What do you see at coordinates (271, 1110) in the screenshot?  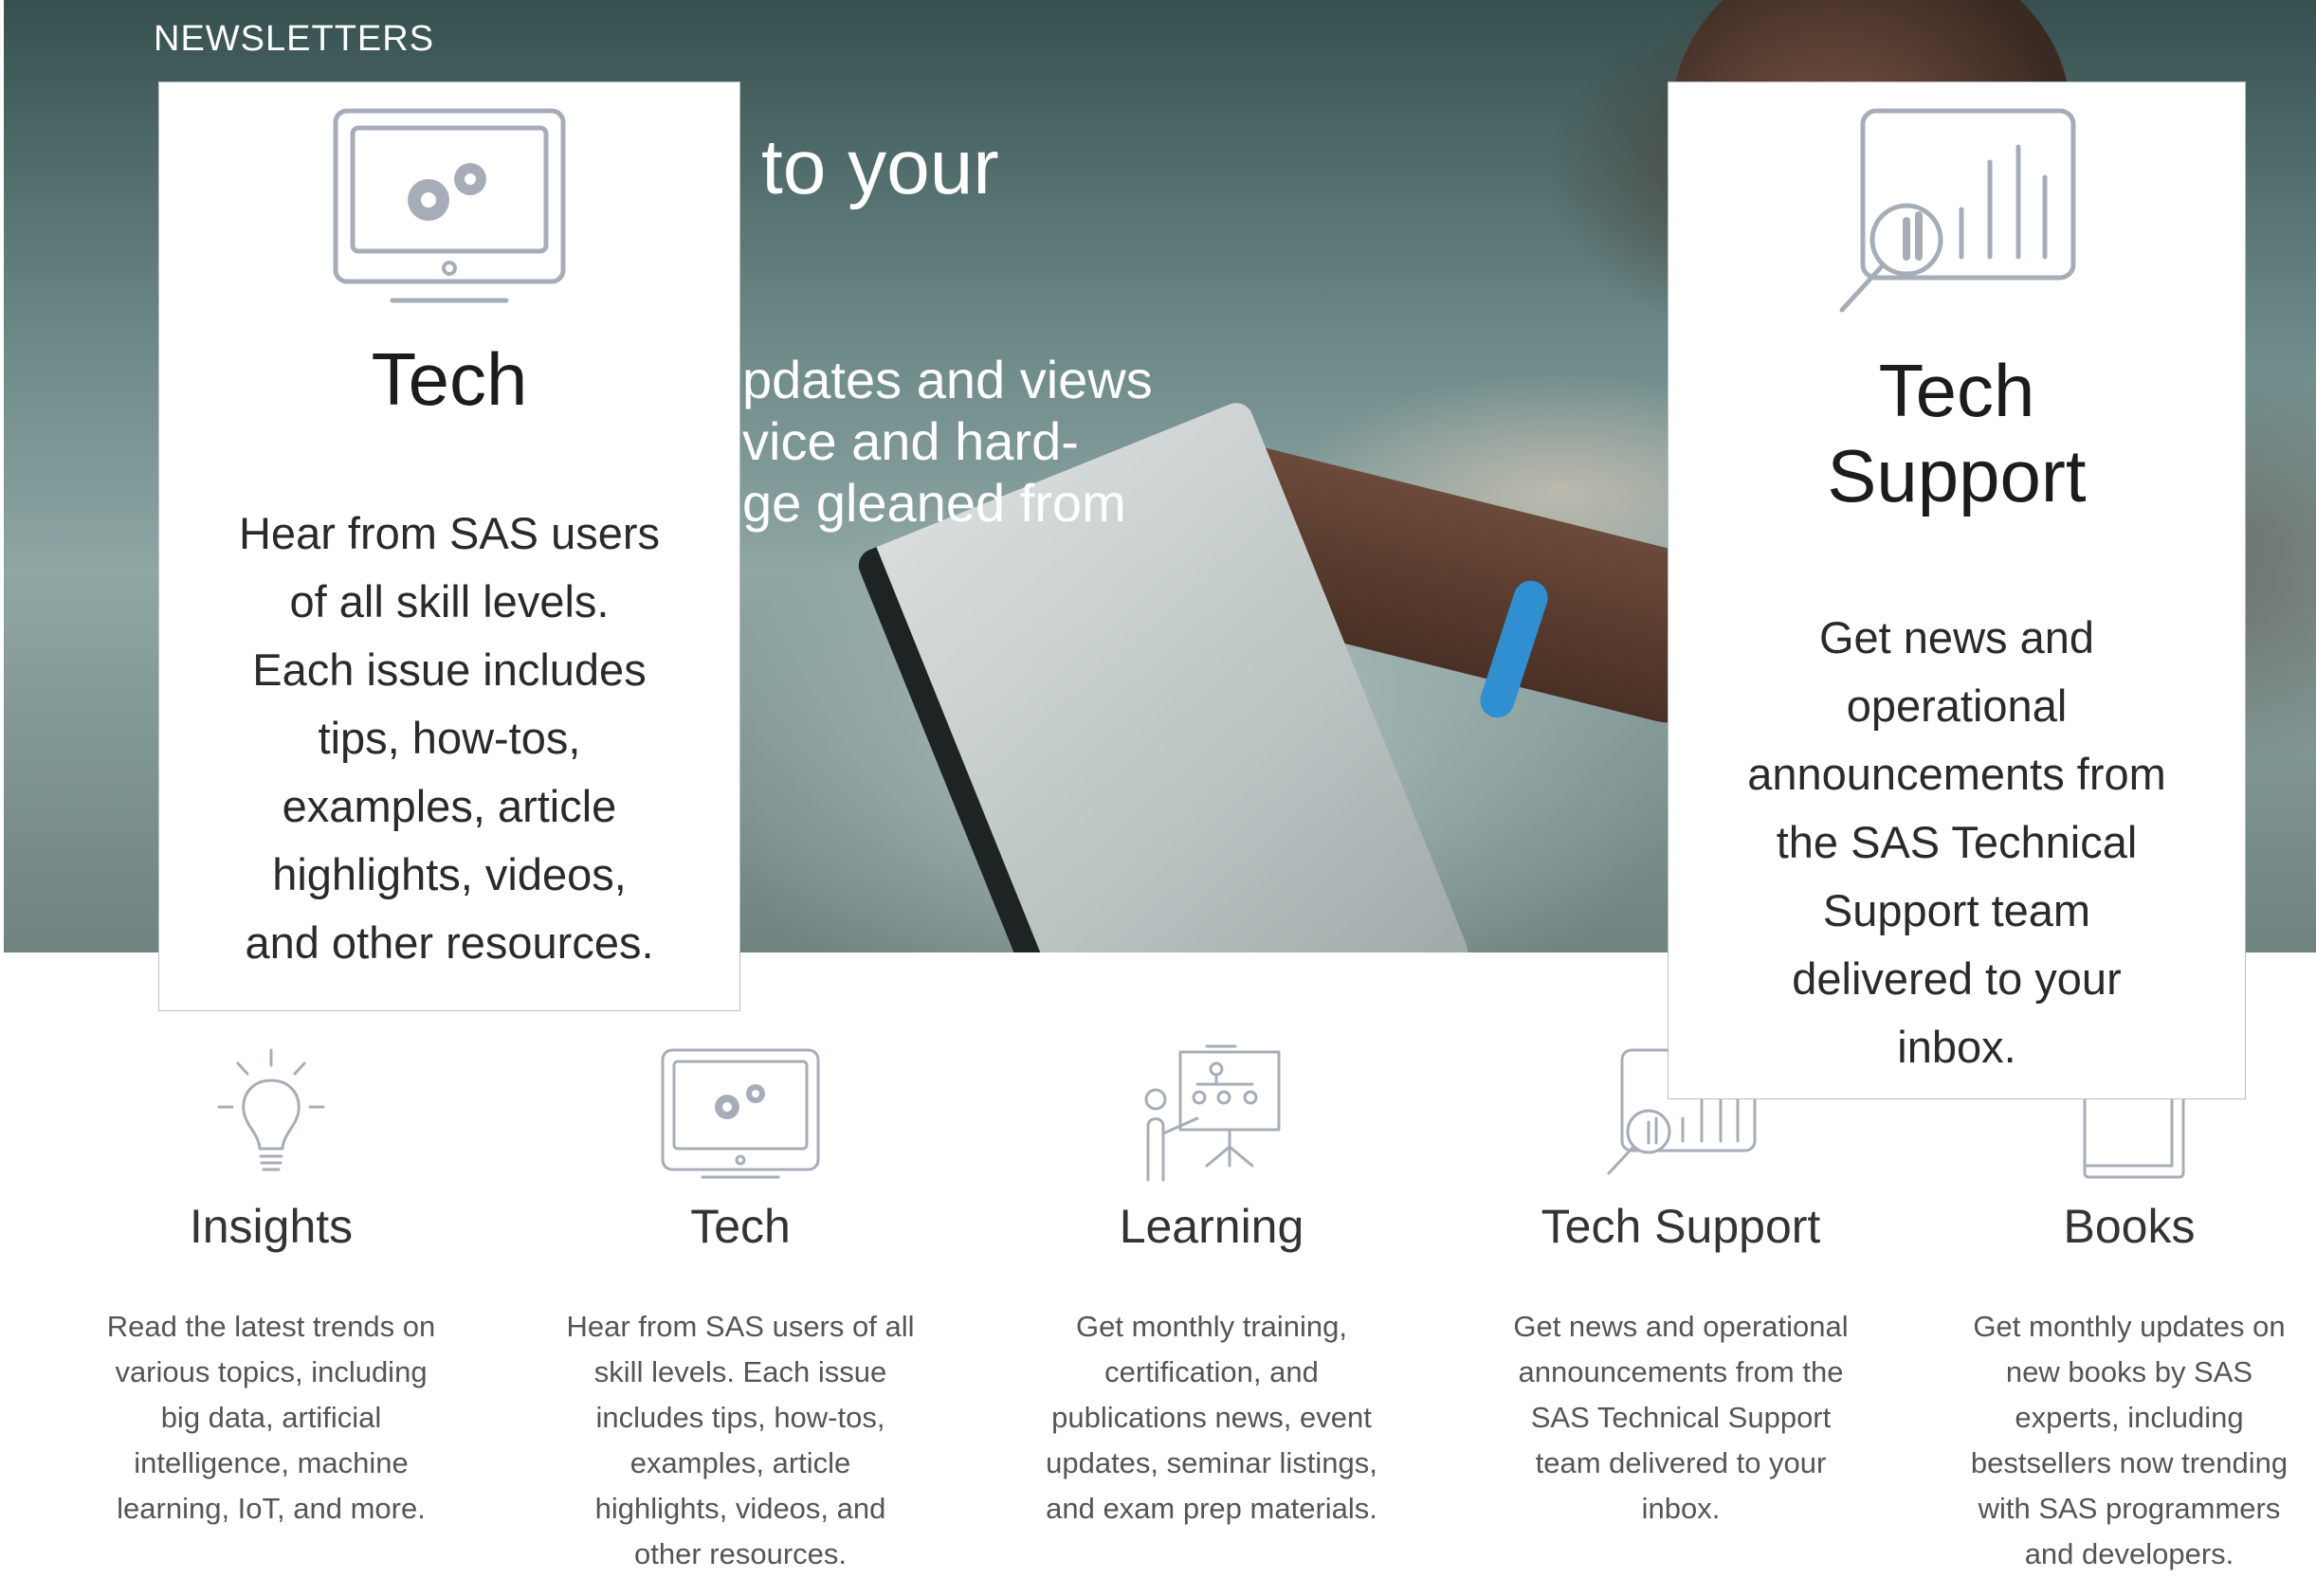 I see `lightbulb-icon` at bounding box center [271, 1110].